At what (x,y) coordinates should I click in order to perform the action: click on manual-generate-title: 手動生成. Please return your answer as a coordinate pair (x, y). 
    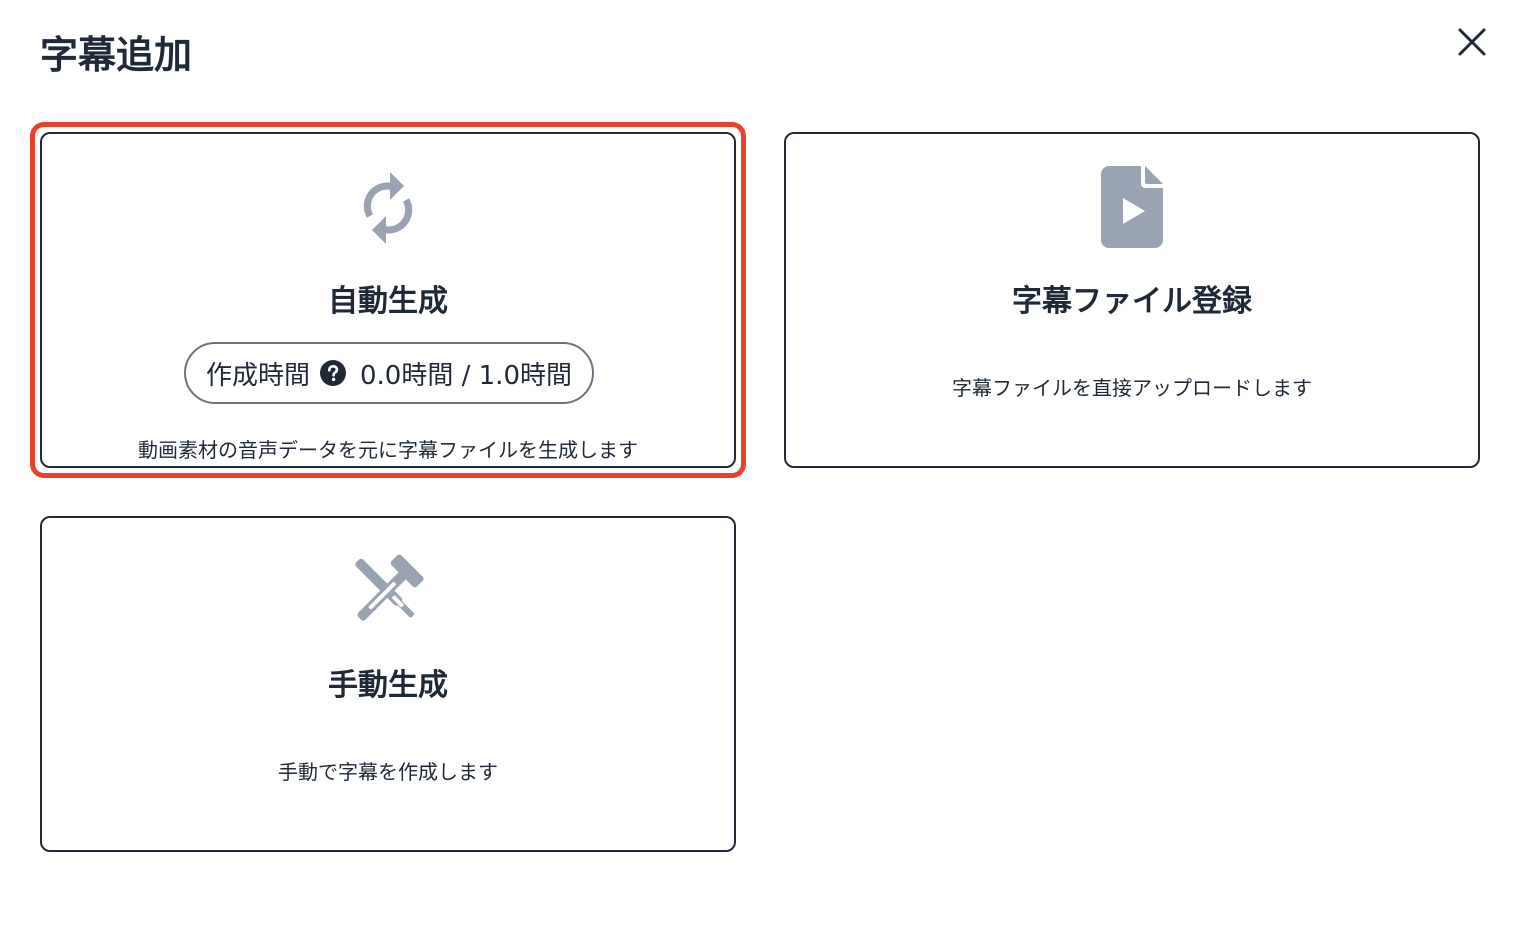
    Looking at the image, I should click on (388, 685).